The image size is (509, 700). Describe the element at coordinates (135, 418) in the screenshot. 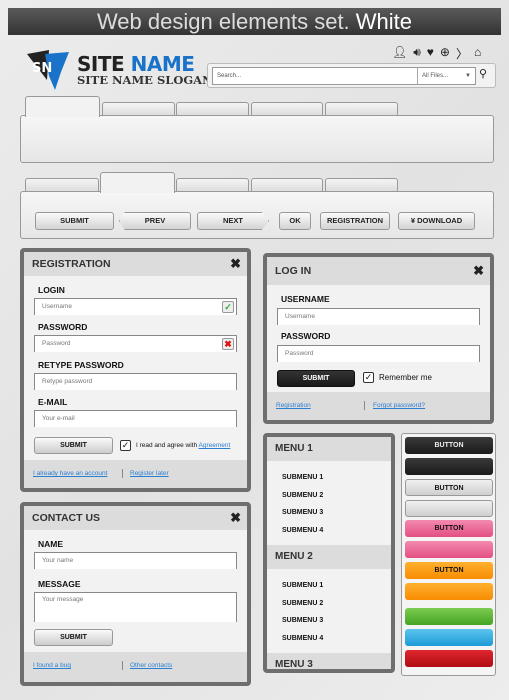

I see `email-field: Your e-mail` at that location.